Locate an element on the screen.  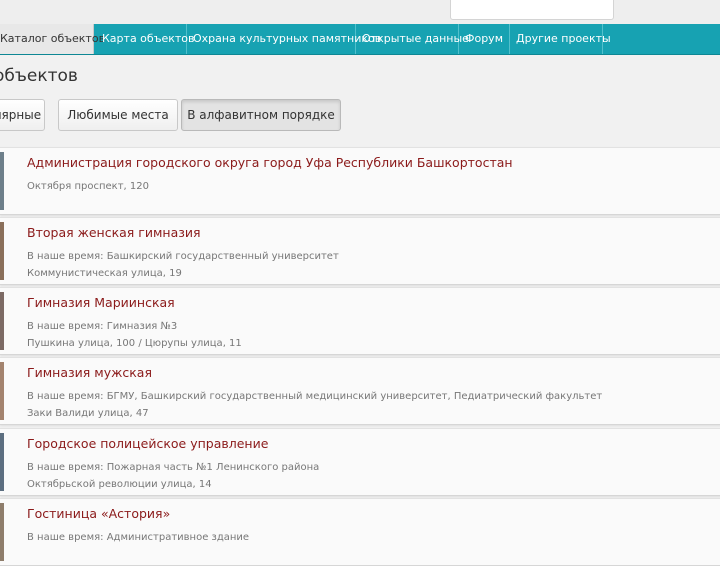
object-title-link: Гимназия Мариинская is located at coordinates (101, 302).